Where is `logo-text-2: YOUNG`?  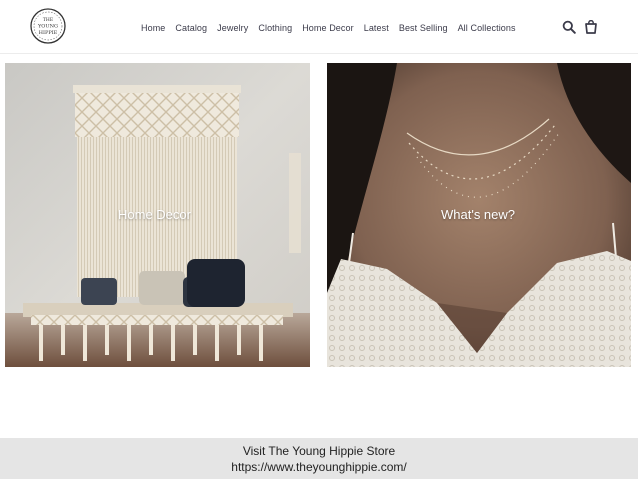
logo-text-2: YOUNG is located at coordinates (47, 27).